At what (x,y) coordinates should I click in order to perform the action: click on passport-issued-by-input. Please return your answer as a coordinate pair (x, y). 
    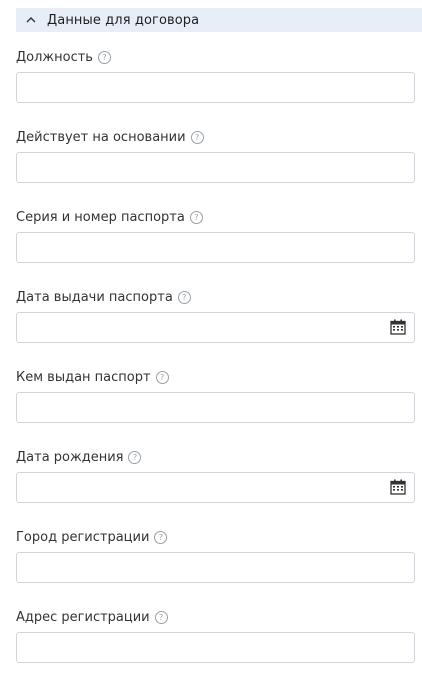
    Looking at the image, I should click on (215, 407).